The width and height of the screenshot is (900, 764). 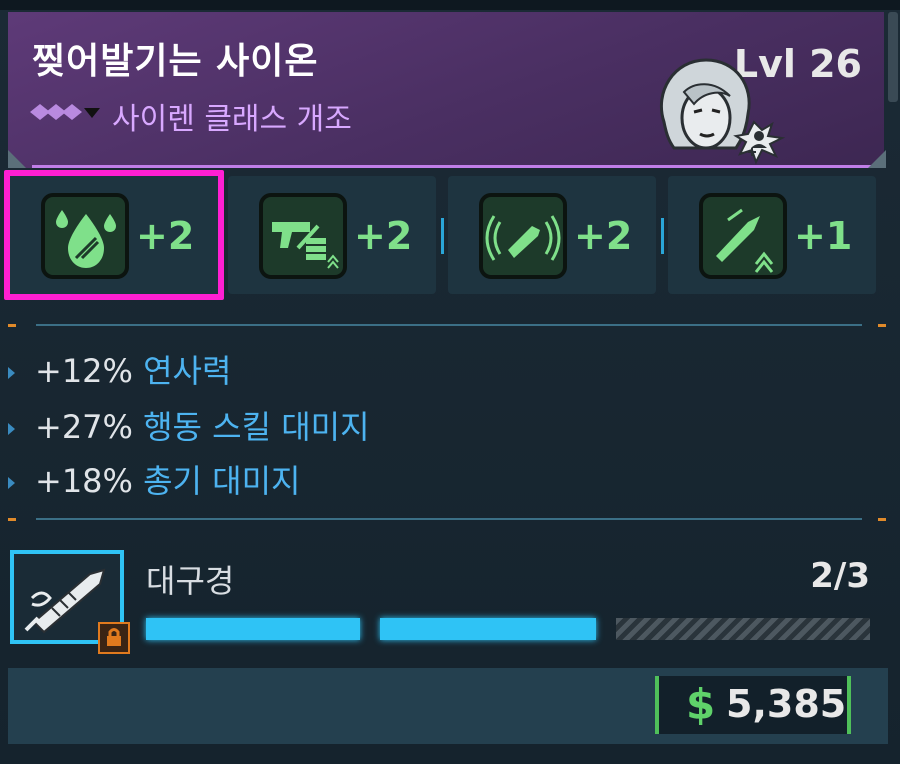 I want to click on scrollbar, so click(x=893, y=57).